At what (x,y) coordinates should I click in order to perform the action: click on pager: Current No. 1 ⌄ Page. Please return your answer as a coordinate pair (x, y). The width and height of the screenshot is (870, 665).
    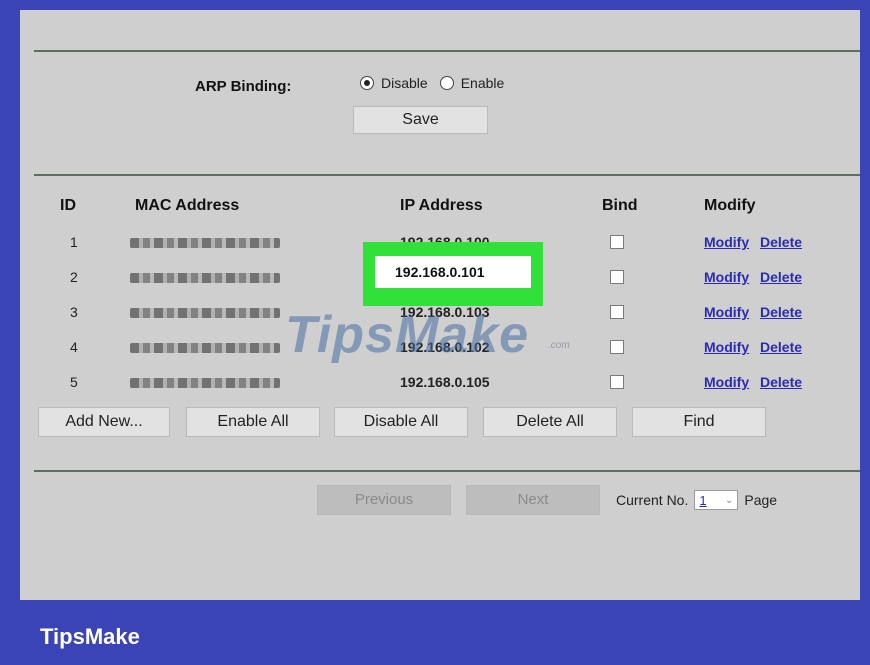
    Looking at the image, I should click on (696, 500).